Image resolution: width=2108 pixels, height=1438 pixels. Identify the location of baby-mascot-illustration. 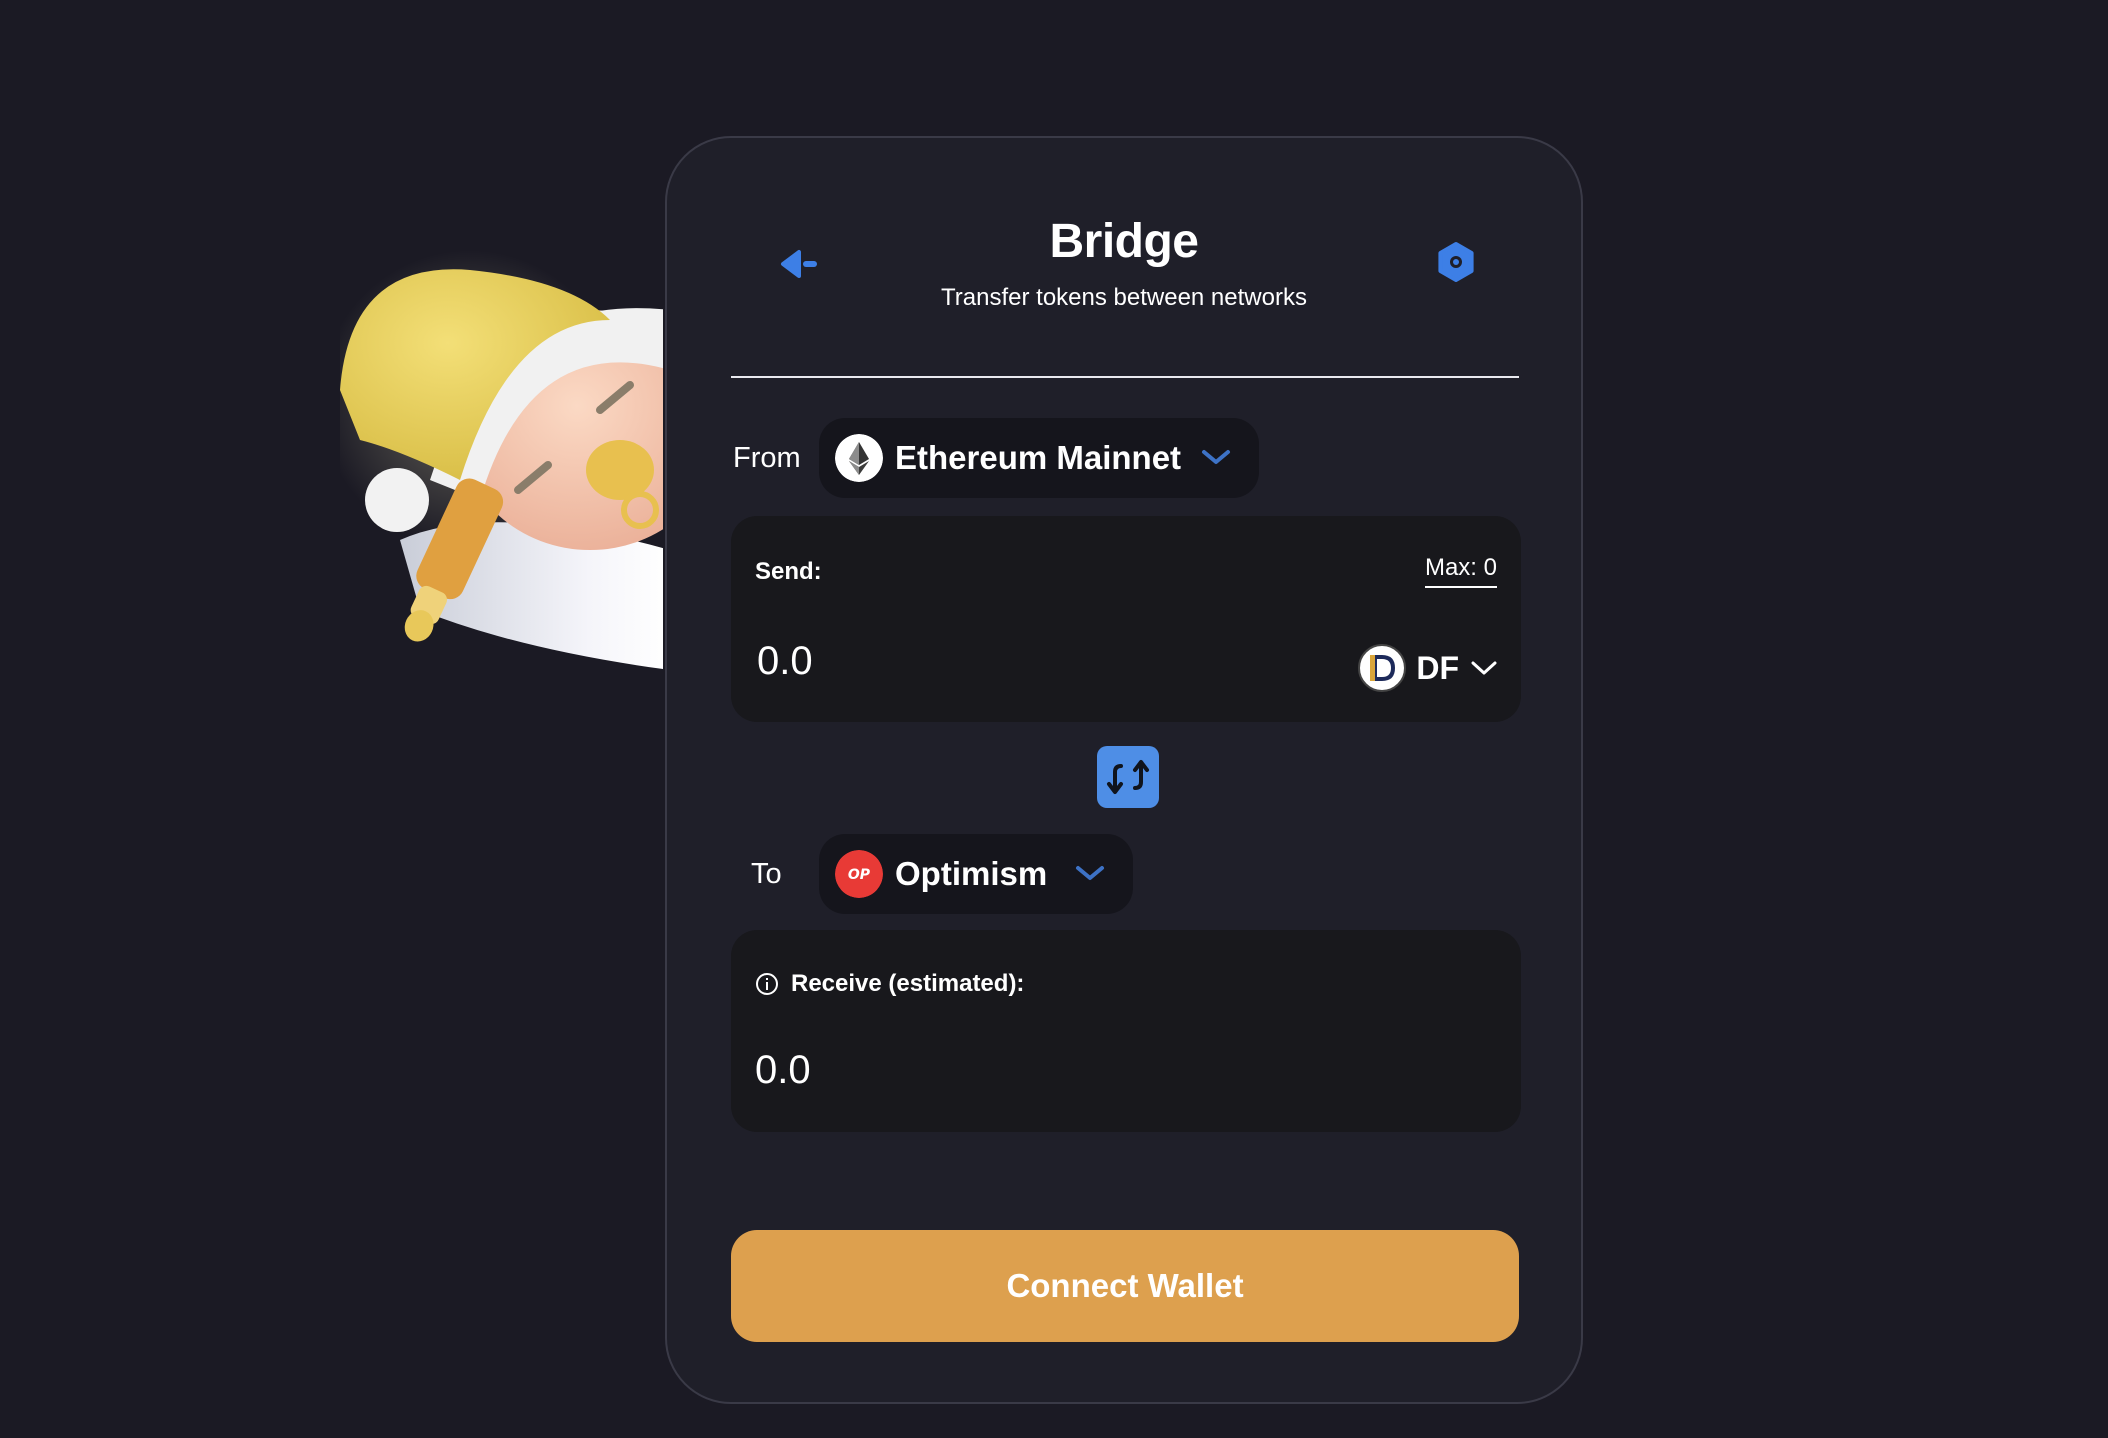
(501, 460).